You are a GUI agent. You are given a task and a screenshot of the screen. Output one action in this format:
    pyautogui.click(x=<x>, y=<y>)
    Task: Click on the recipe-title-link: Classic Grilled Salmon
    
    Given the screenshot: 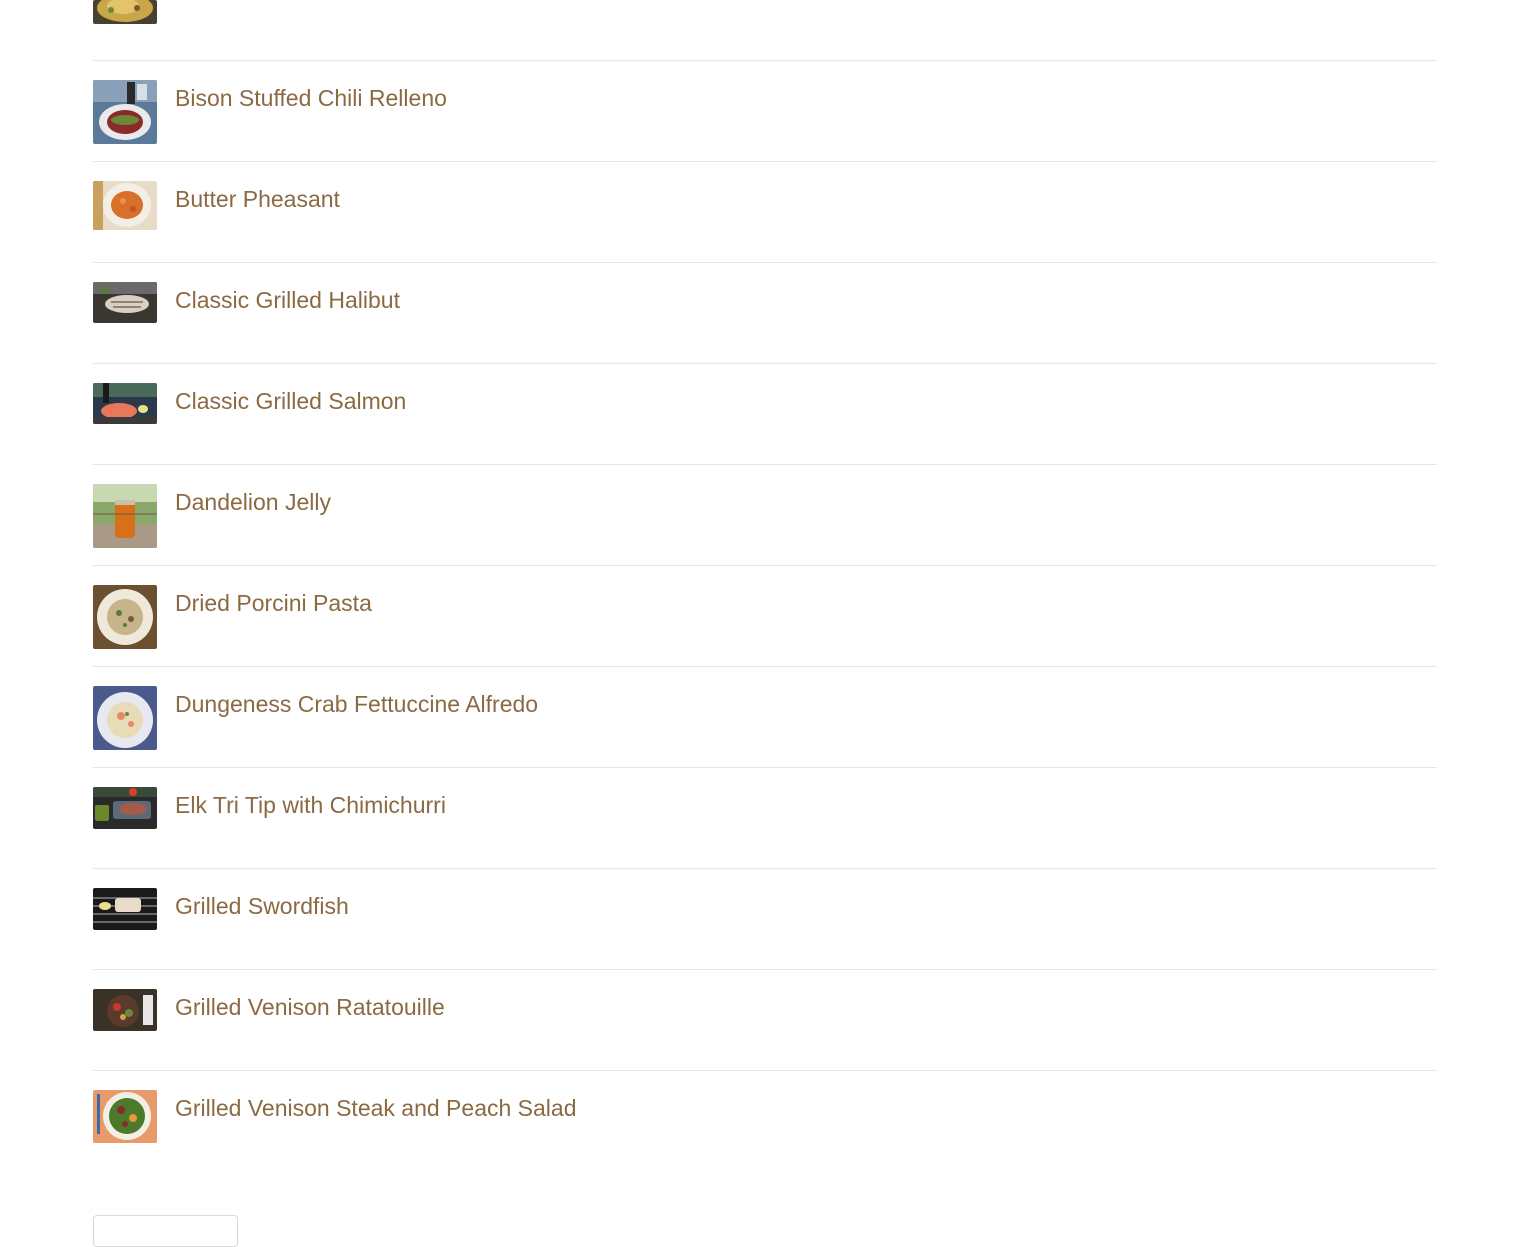 What is the action you would take?
    pyautogui.click(x=290, y=401)
    